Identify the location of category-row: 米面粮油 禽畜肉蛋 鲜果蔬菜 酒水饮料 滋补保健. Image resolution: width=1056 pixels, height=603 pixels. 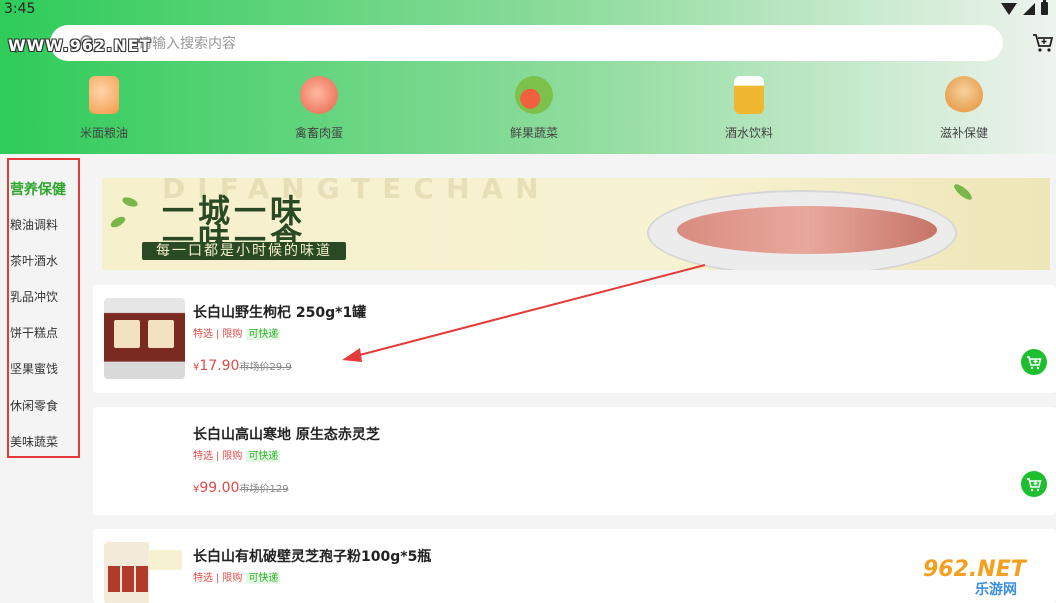
(528, 110).